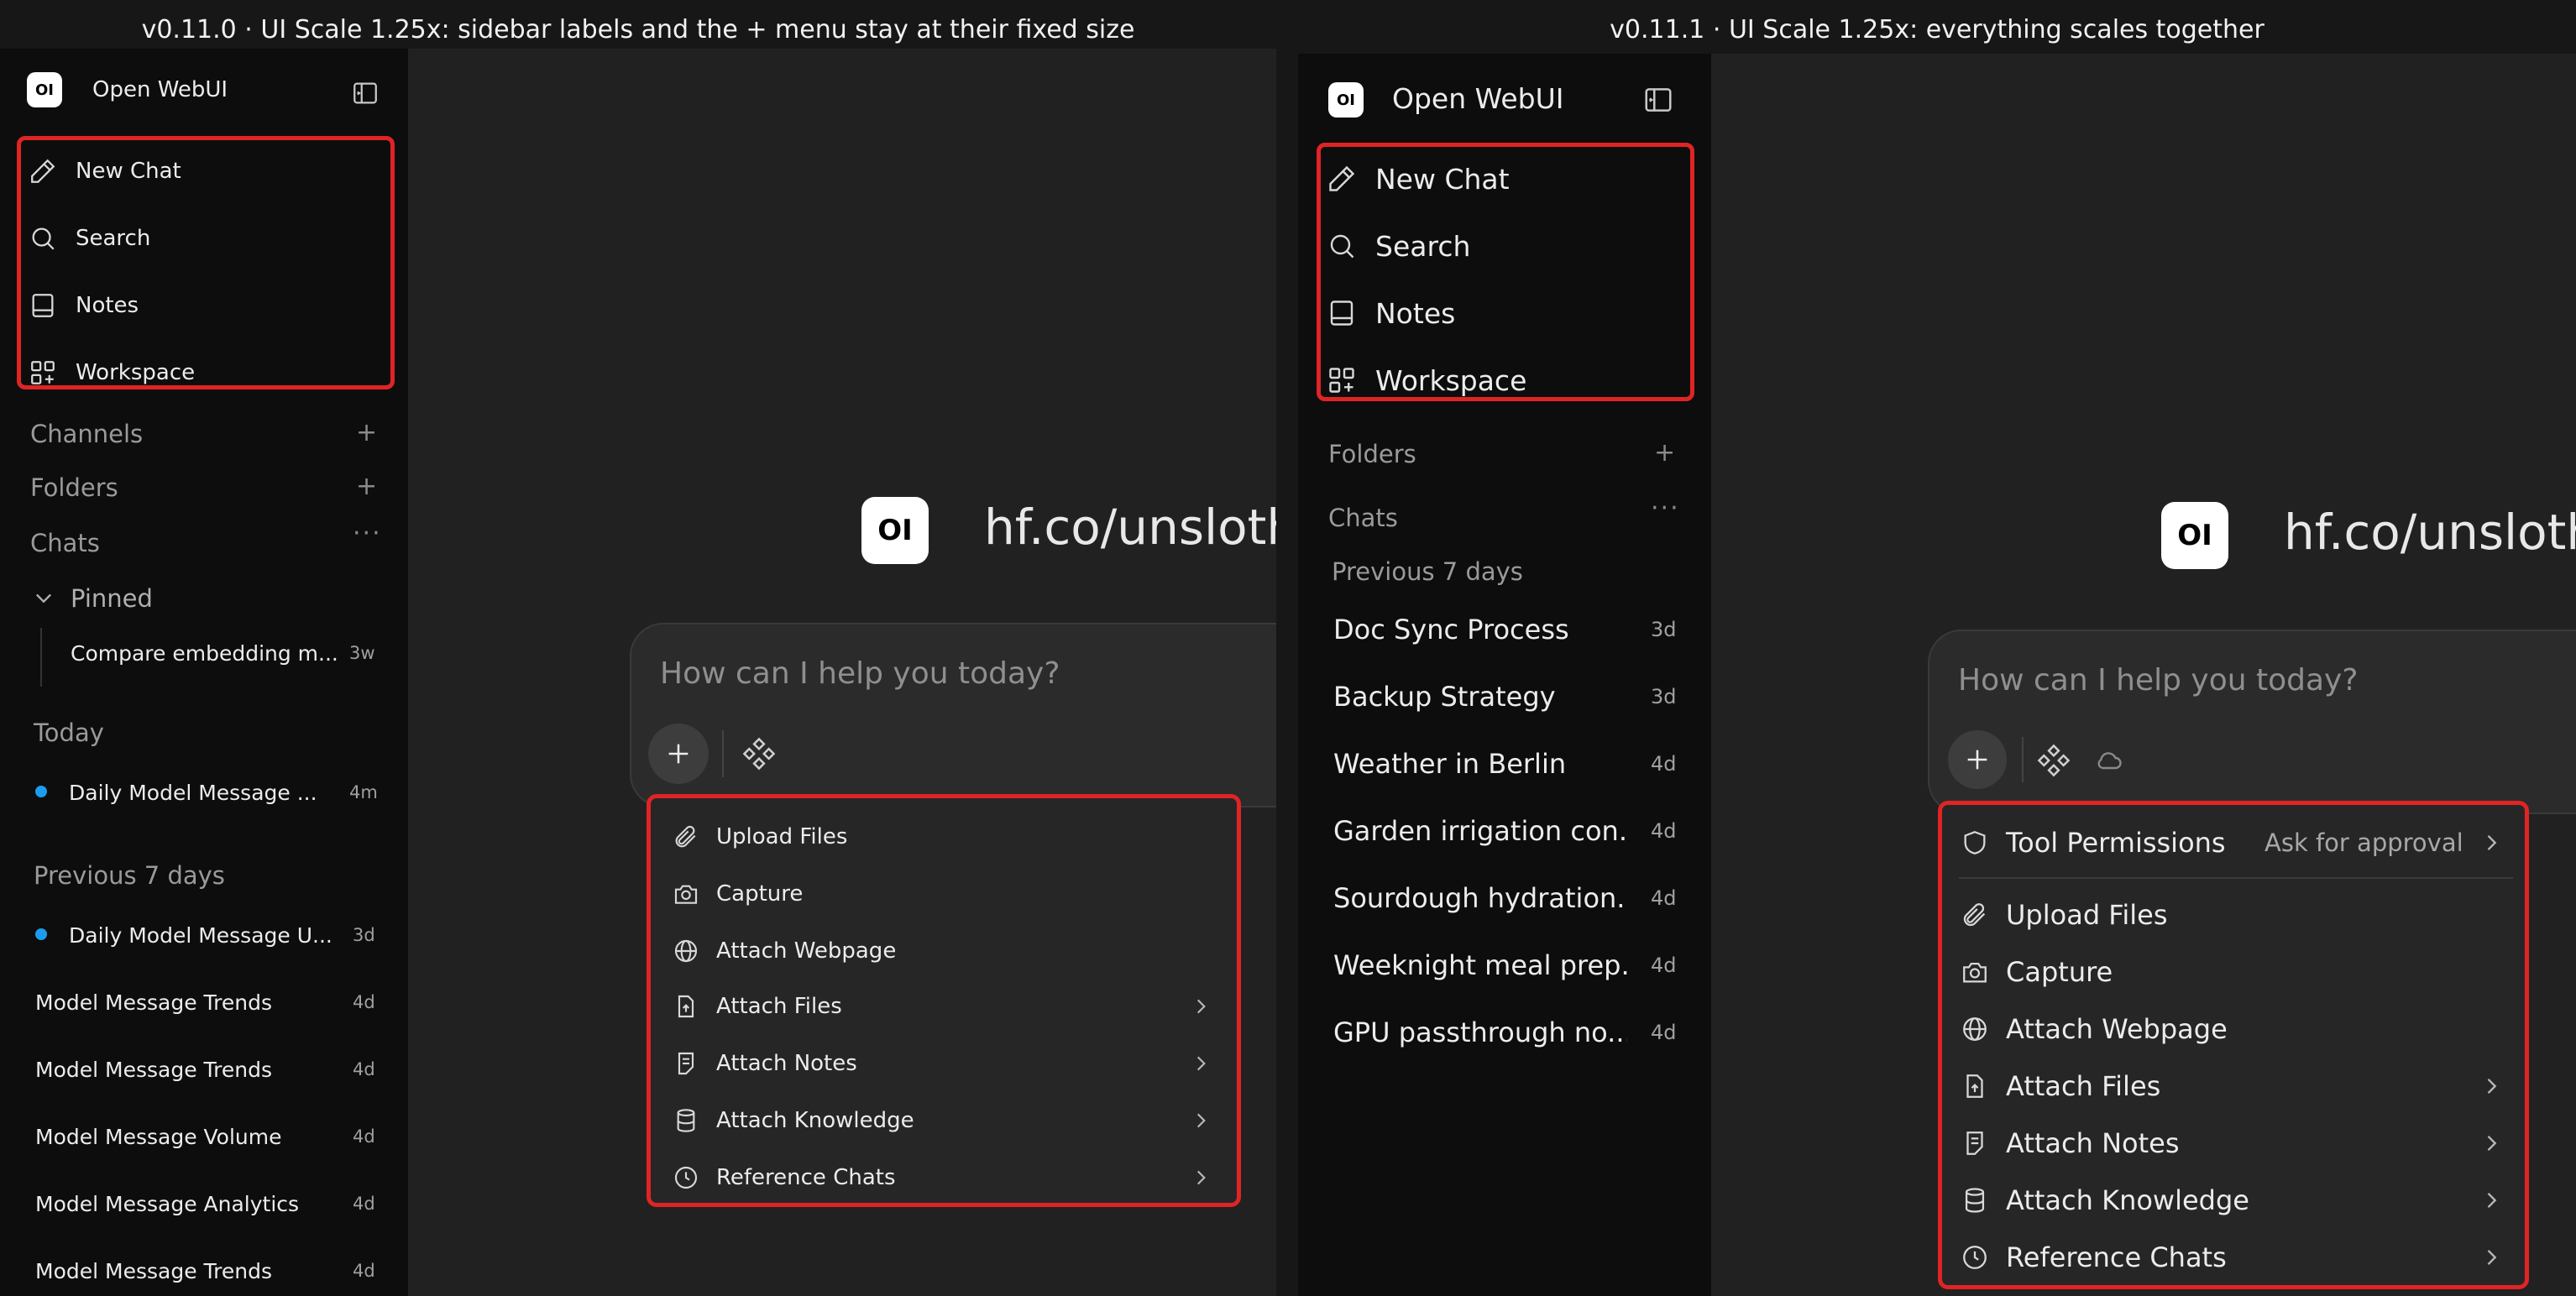 This screenshot has width=2576, height=1296. I want to click on cloud-icon, so click(2109, 760).